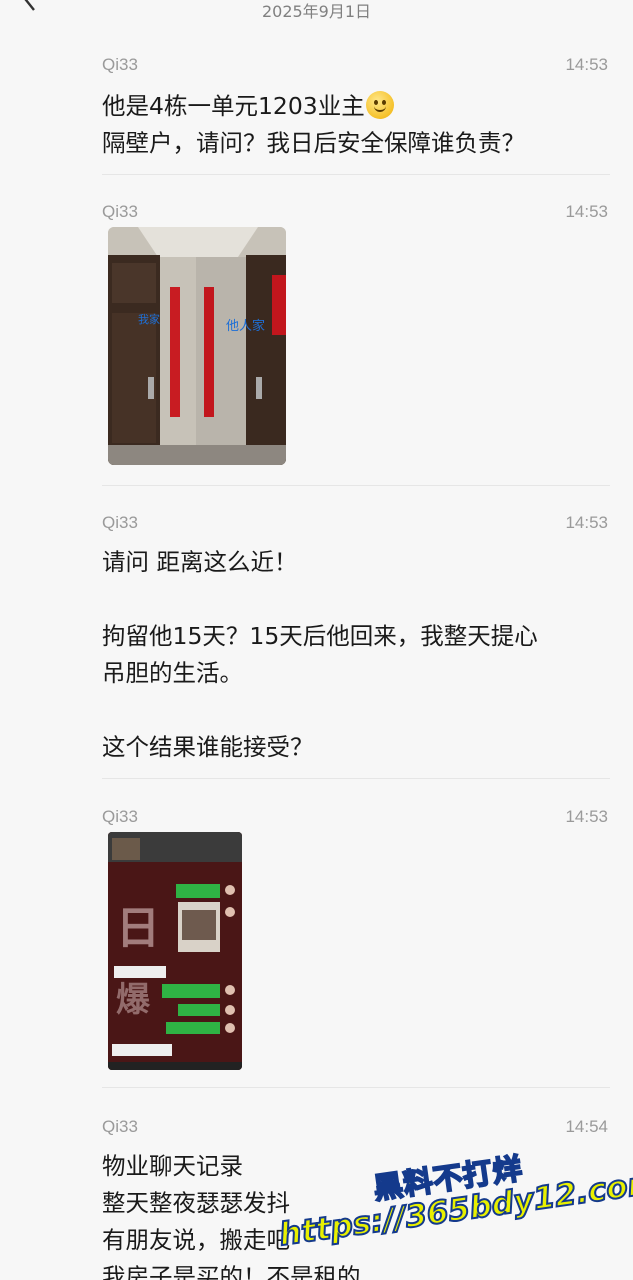 Image resolution: width=633 pixels, height=1280 pixels. I want to click on message-text: 整天整夜瑟瑟发抖, so click(196, 1203).